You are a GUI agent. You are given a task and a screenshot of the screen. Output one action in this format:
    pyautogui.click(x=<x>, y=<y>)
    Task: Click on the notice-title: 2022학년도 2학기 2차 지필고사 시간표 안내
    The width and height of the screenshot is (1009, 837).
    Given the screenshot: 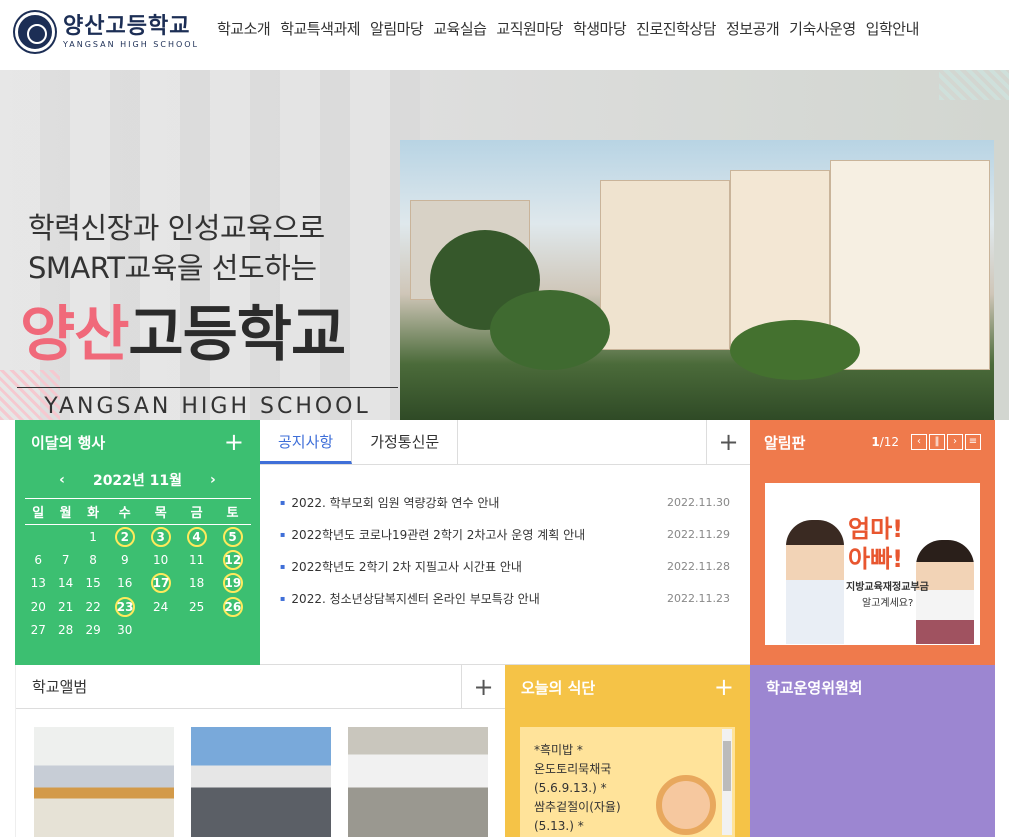 What is the action you would take?
    pyautogui.click(x=400, y=567)
    